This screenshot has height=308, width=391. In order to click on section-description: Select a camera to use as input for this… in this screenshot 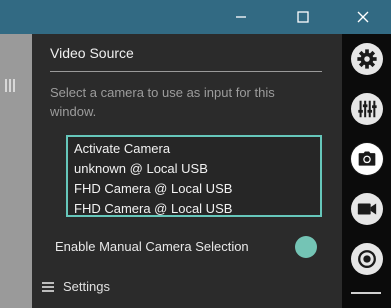, I will do `click(162, 102)`.